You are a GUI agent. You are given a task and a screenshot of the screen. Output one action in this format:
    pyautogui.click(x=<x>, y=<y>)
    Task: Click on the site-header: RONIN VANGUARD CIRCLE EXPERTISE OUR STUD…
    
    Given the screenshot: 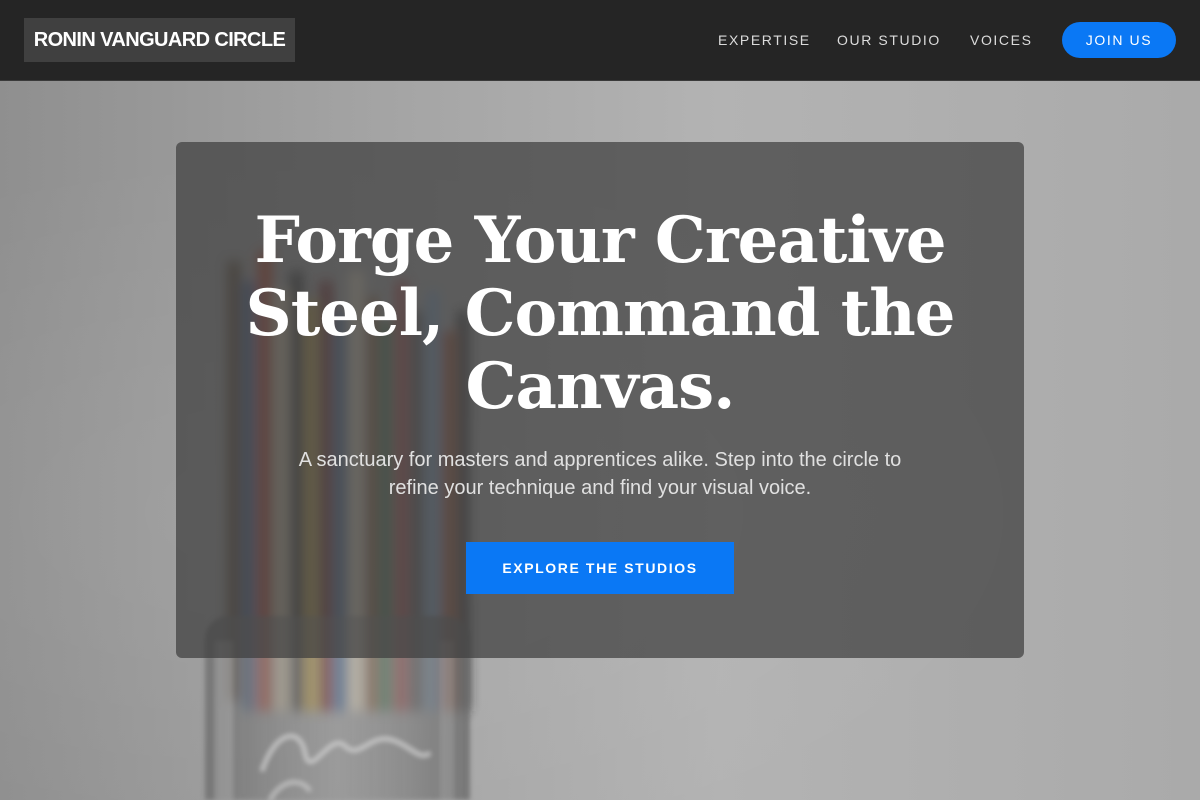 What is the action you would take?
    pyautogui.click(x=600, y=40)
    